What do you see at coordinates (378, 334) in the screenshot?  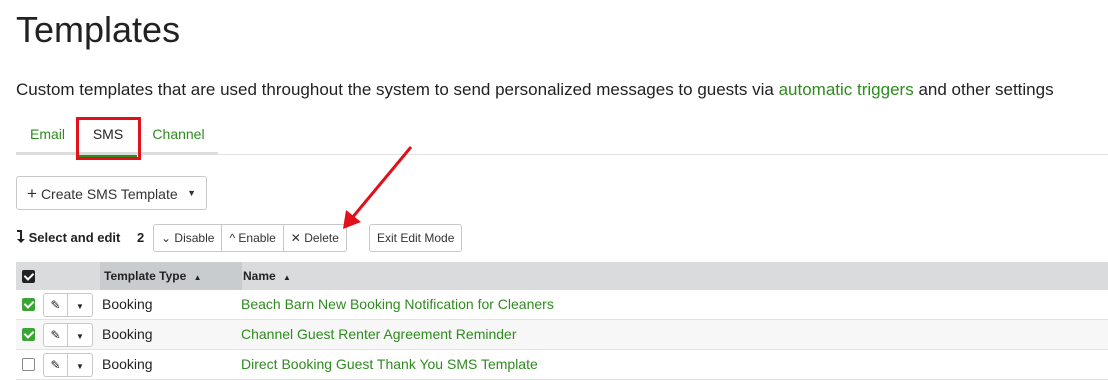 I see `row-template-name-link: Channel Guest Renter Agreement Reminder` at bounding box center [378, 334].